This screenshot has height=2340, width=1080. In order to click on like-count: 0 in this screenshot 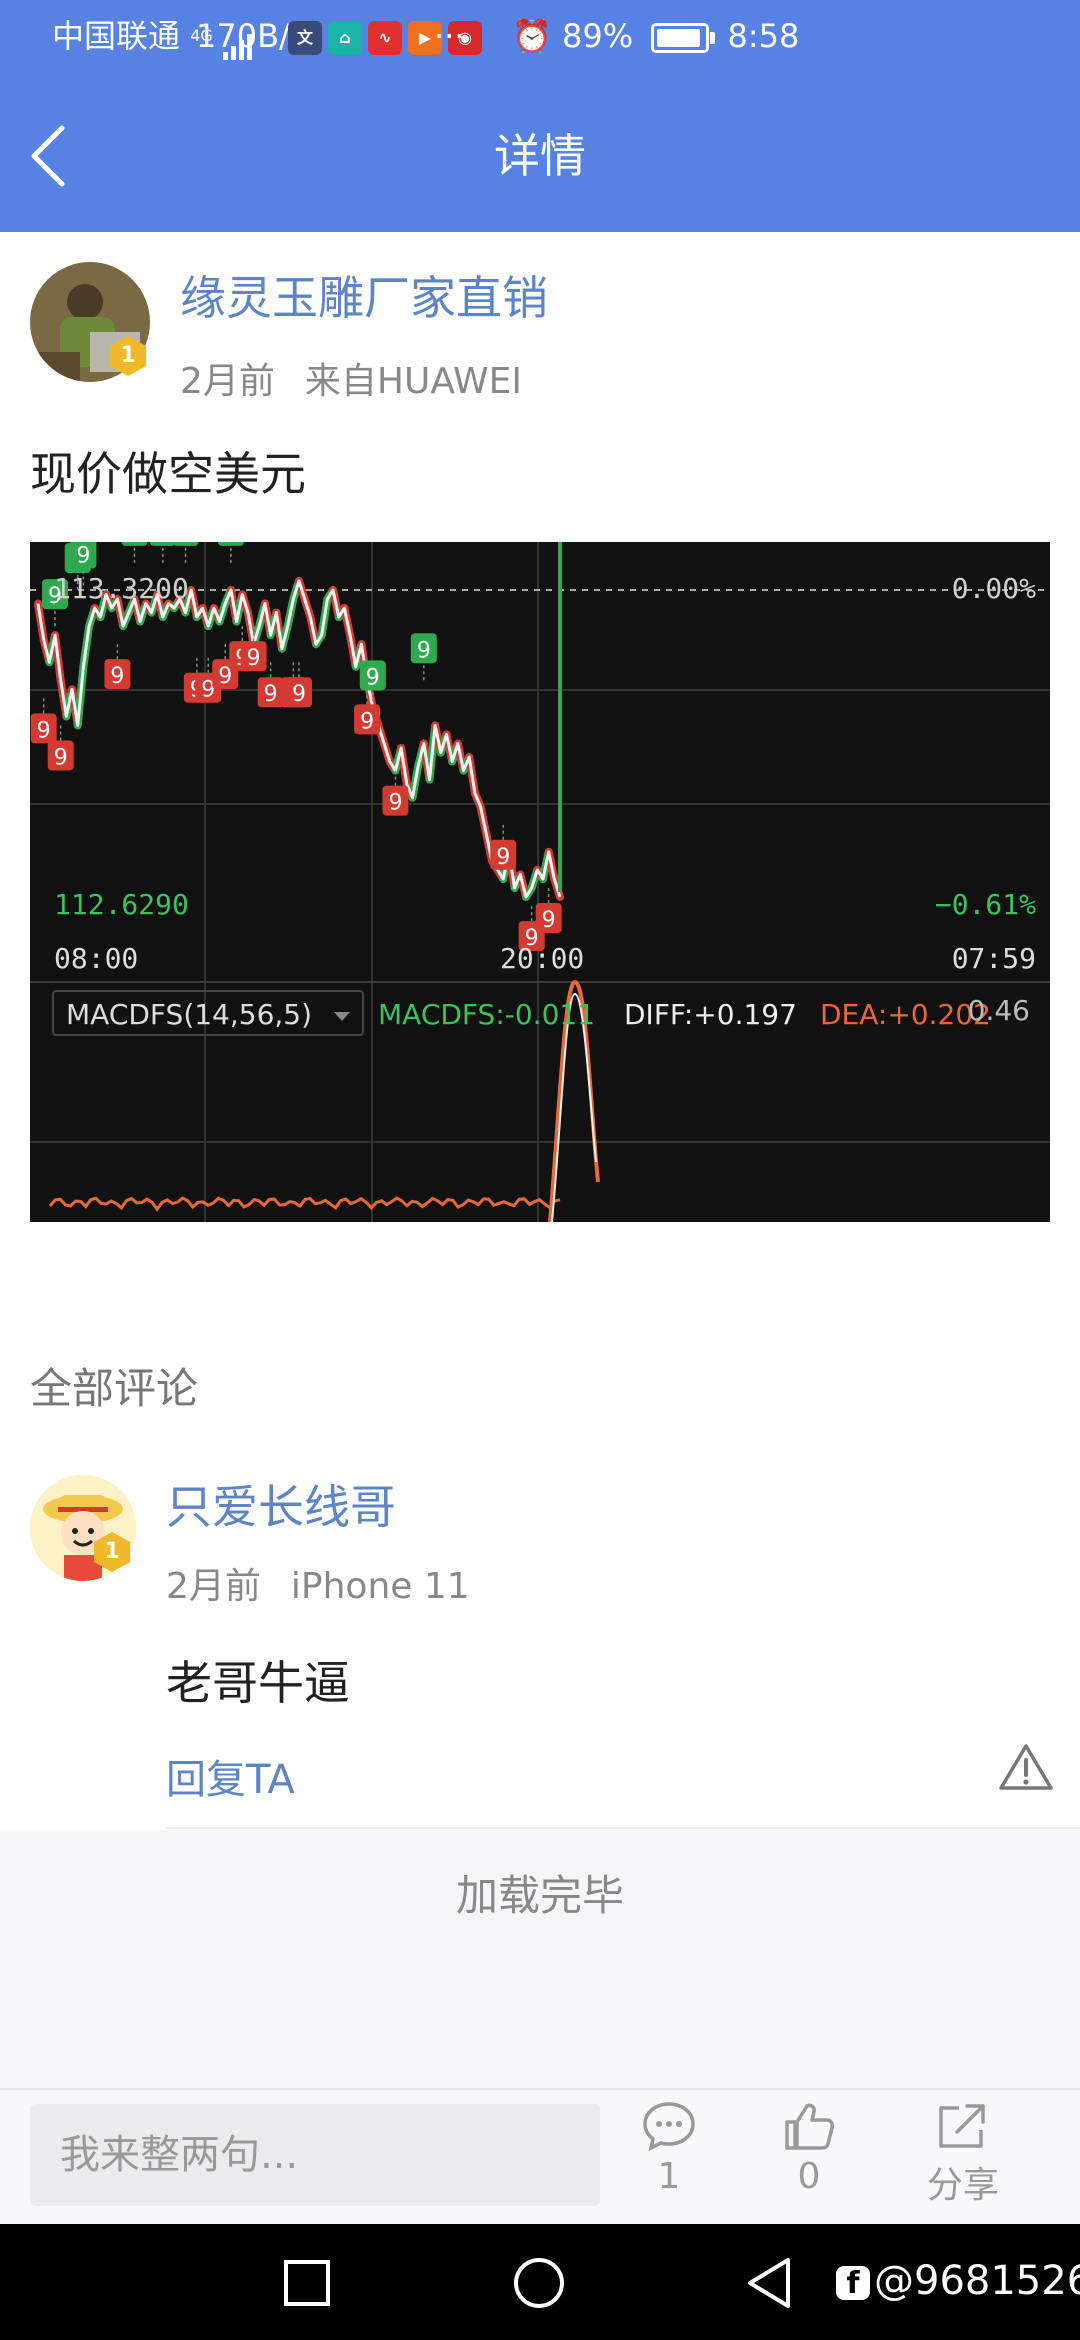, I will do `click(809, 2176)`.